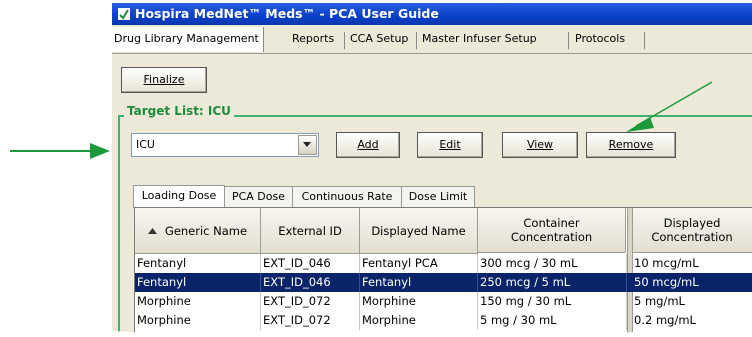 Image resolution: width=752 pixels, height=337 pixels. What do you see at coordinates (419, 282) in the screenshot?
I see `cell-displayed-name: Fentanyl` at bounding box center [419, 282].